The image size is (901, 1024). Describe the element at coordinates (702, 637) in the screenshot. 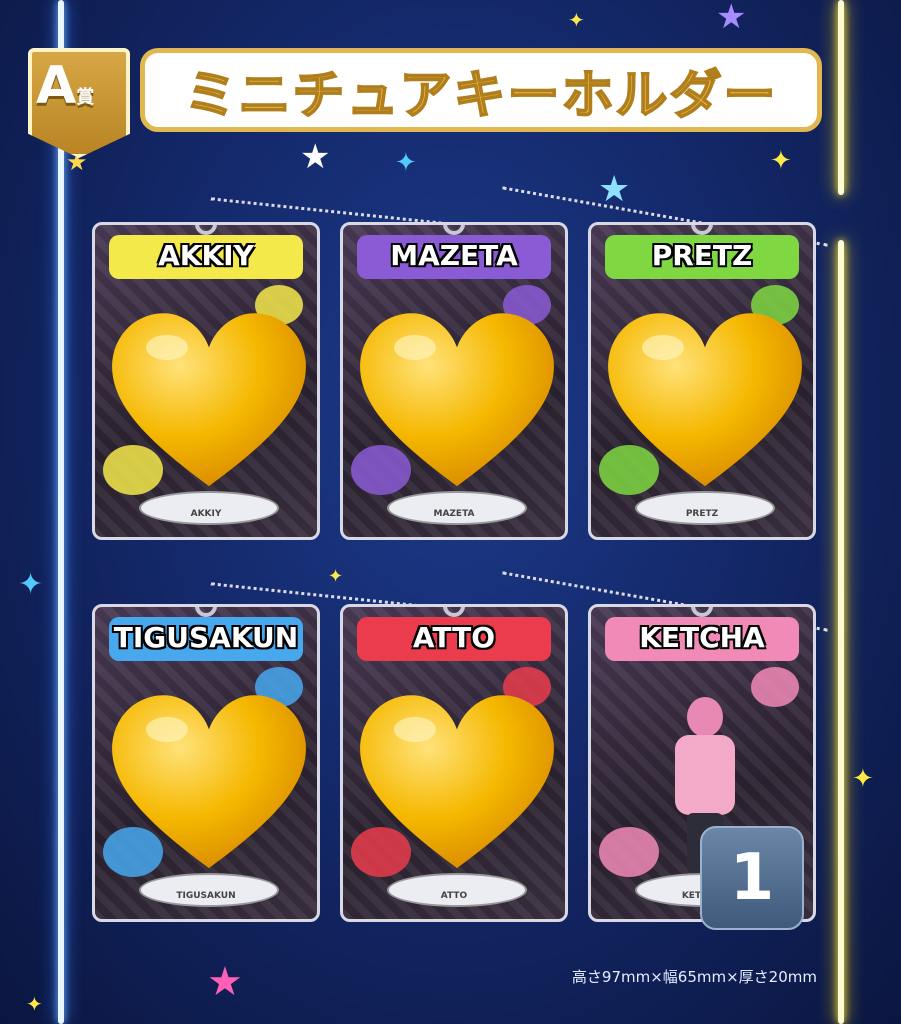

I see `card-name: KETCHA` at that location.